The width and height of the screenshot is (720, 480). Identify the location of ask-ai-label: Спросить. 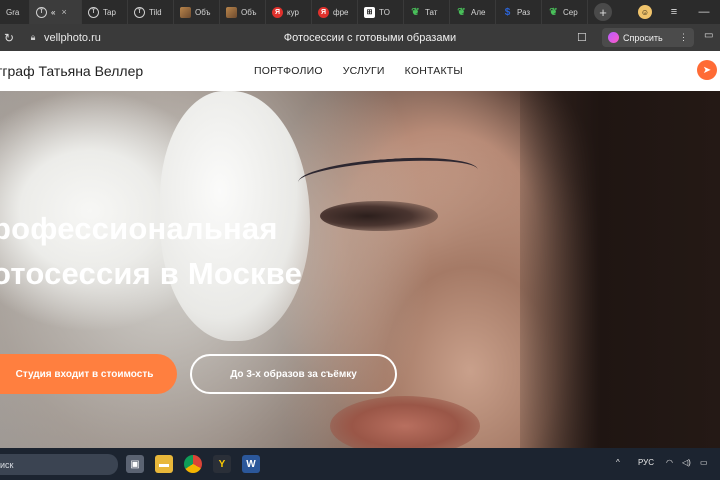
(643, 37).